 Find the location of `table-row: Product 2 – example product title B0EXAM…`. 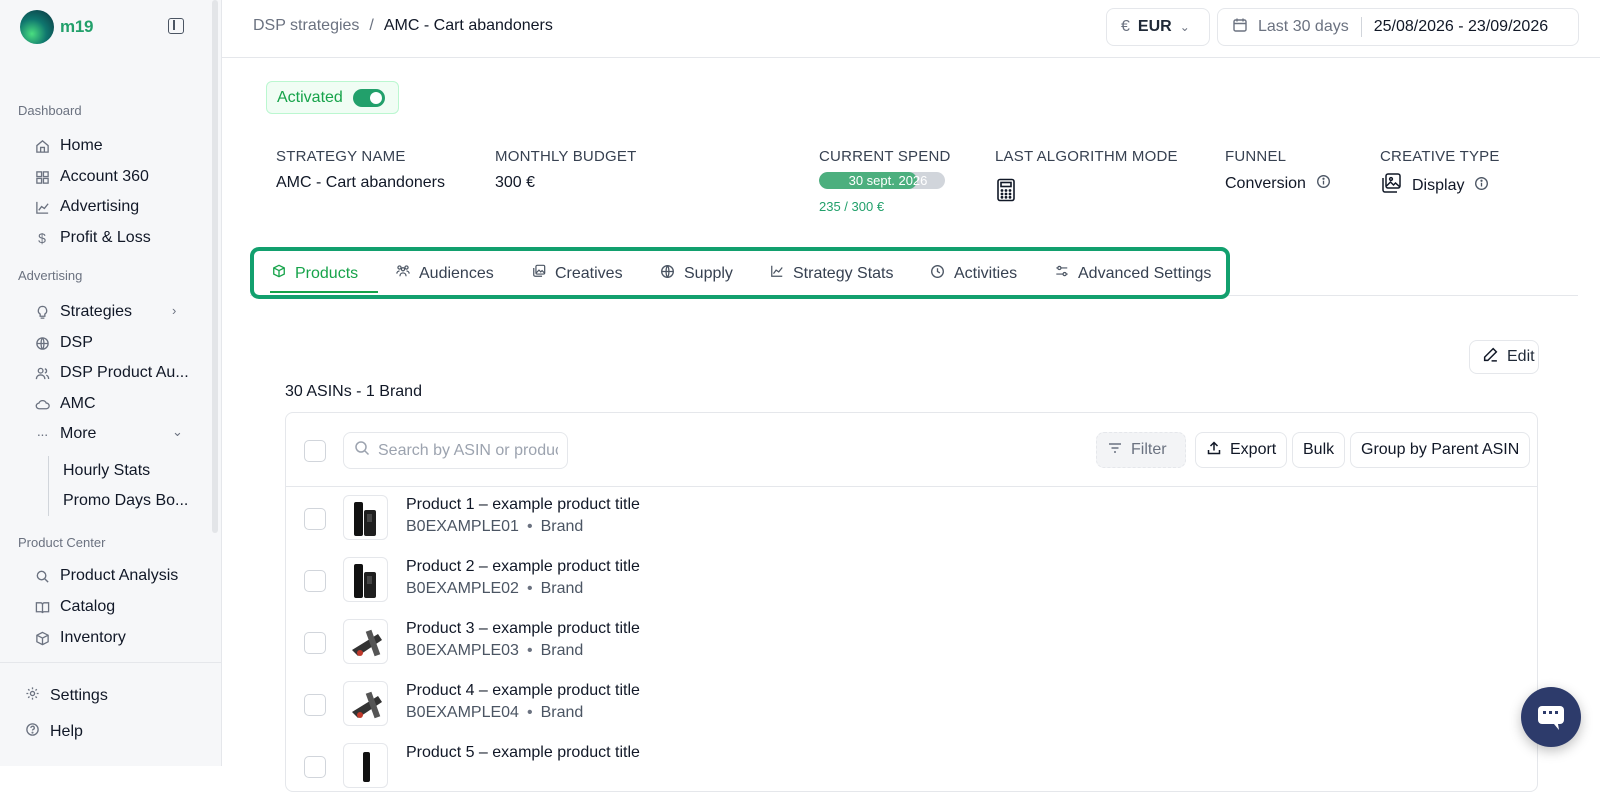

table-row: Product 2 – example product title B0EXAM… is located at coordinates (911, 580).